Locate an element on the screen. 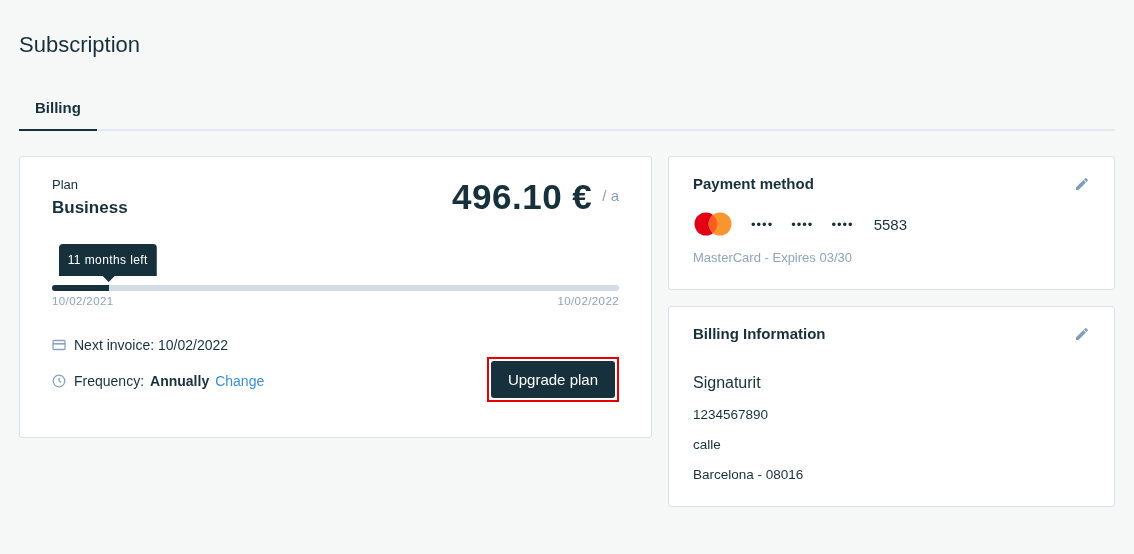  page-title: Subscription is located at coordinates (80, 43).